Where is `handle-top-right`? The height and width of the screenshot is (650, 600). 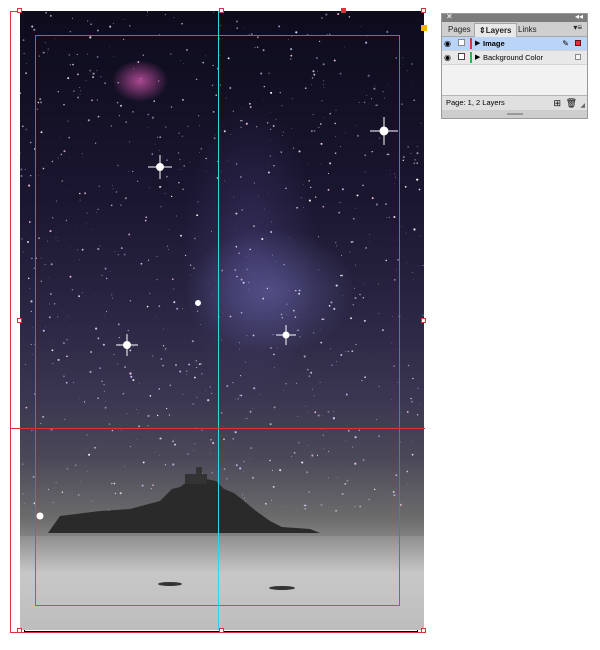 handle-top-right is located at coordinates (423, 10).